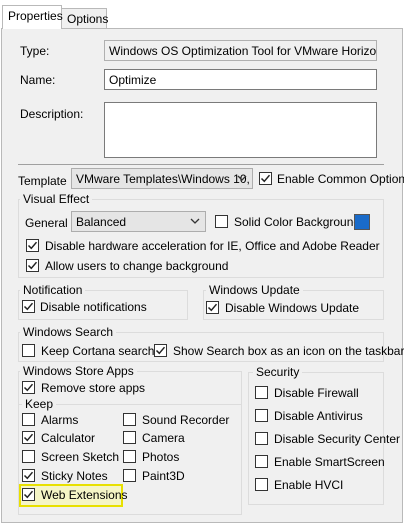 This screenshot has width=404, height=525. What do you see at coordinates (261, 415) in the screenshot?
I see `disable-antivirus-checkbox` at bounding box center [261, 415].